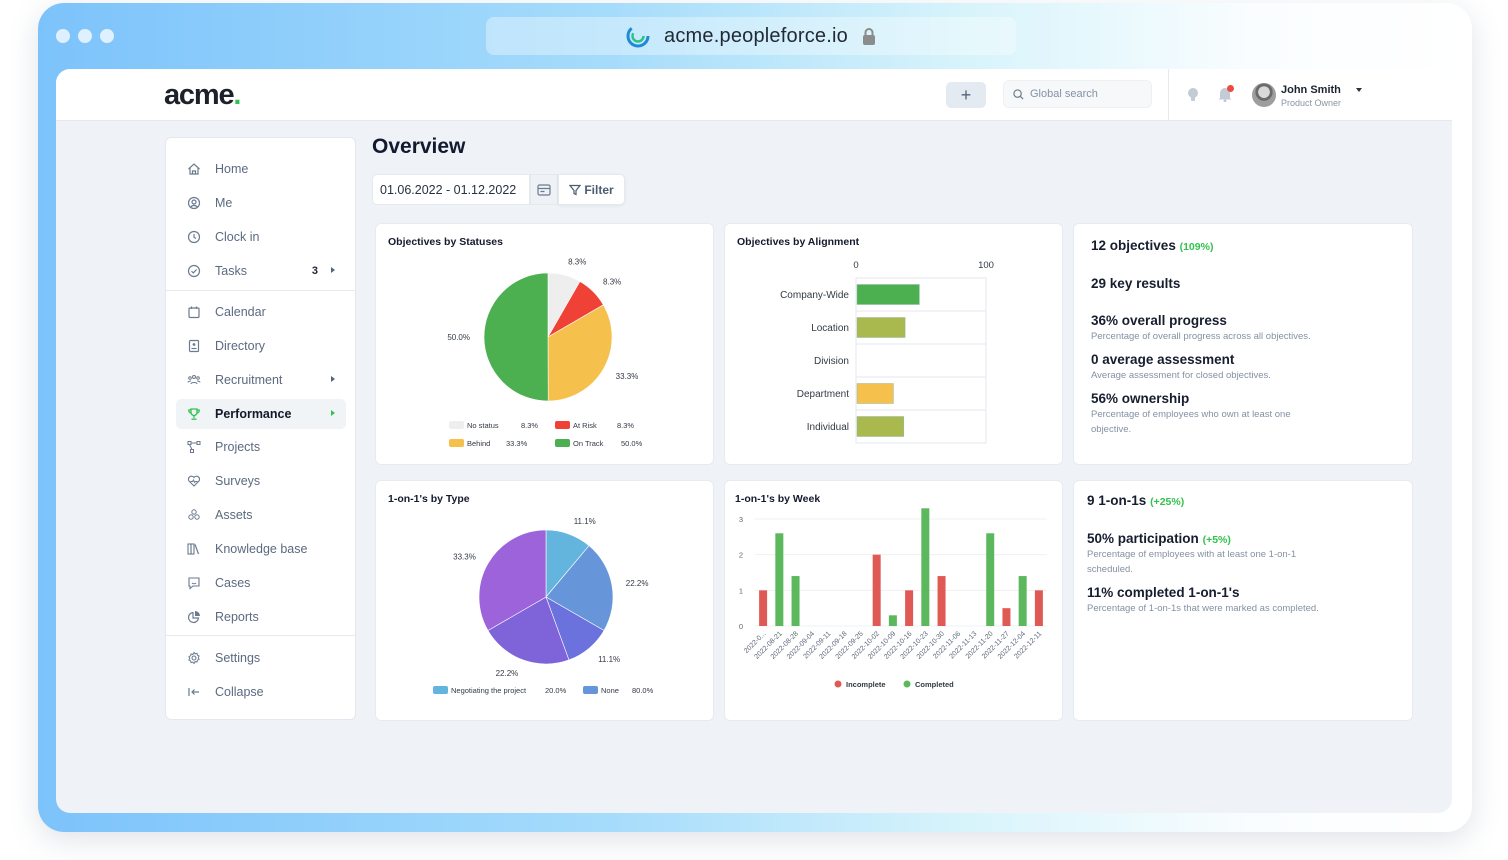 The width and height of the screenshot is (1508, 860). I want to click on sidebar-item-label: Tasks, so click(231, 271).